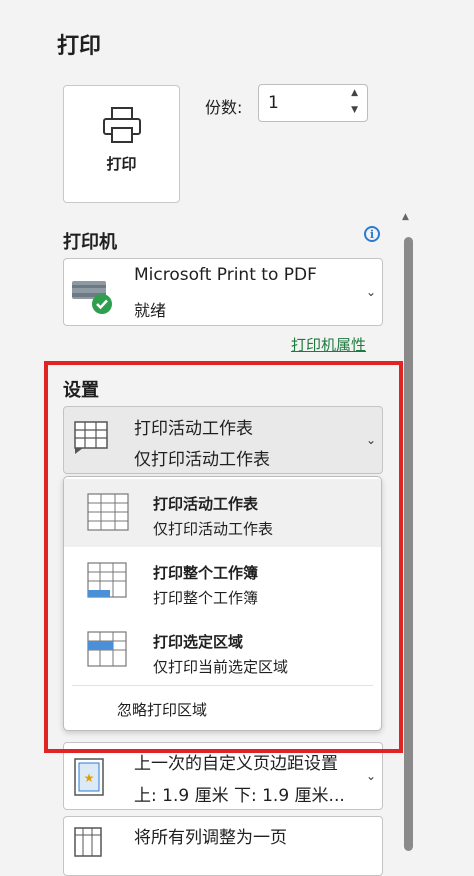 The width and height of the screenshot is (474, 876). Describe the element at coordinates (88, 842) in the screenshot. I see `fit-columns-icon` at that location.